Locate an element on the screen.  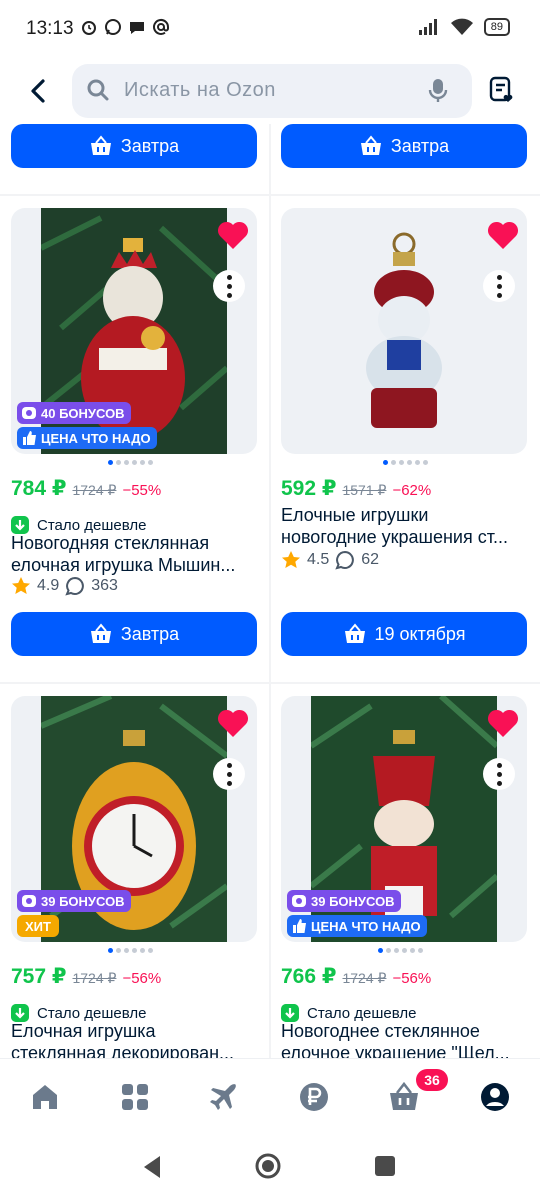
search-field: Искать на Ozon is located at coordinates (272, 91).